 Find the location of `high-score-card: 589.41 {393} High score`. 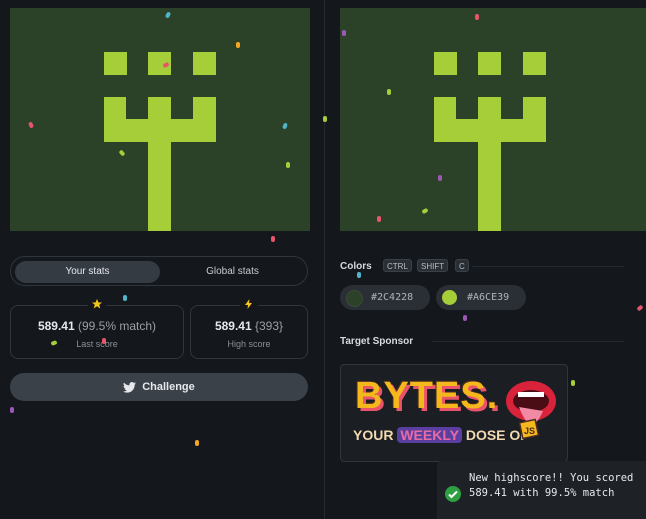

high-score-card: 589.41 {393} High score is located at coordinates (249, 328).